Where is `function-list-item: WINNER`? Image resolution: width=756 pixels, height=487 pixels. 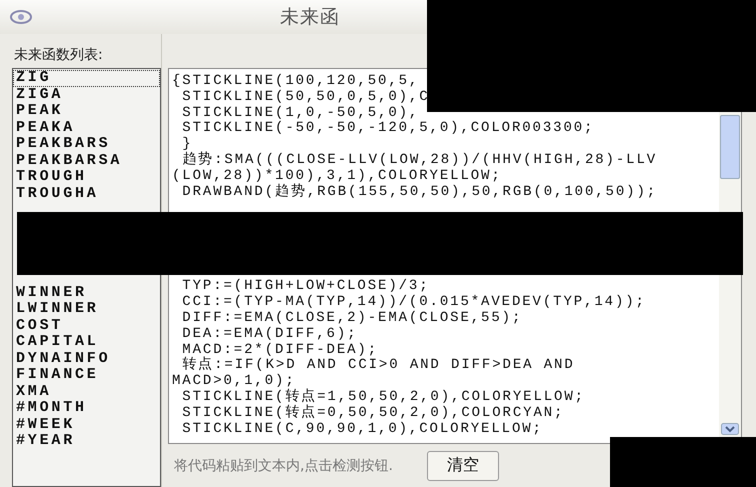 function-list-item: WINNER is located at coordinates (86, 292).